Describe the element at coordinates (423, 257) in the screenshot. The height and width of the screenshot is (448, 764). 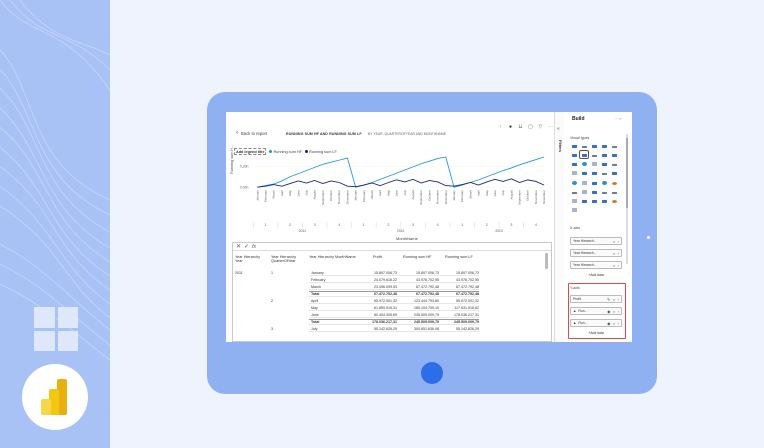
I see `column-header: Running sum HF` at that location.